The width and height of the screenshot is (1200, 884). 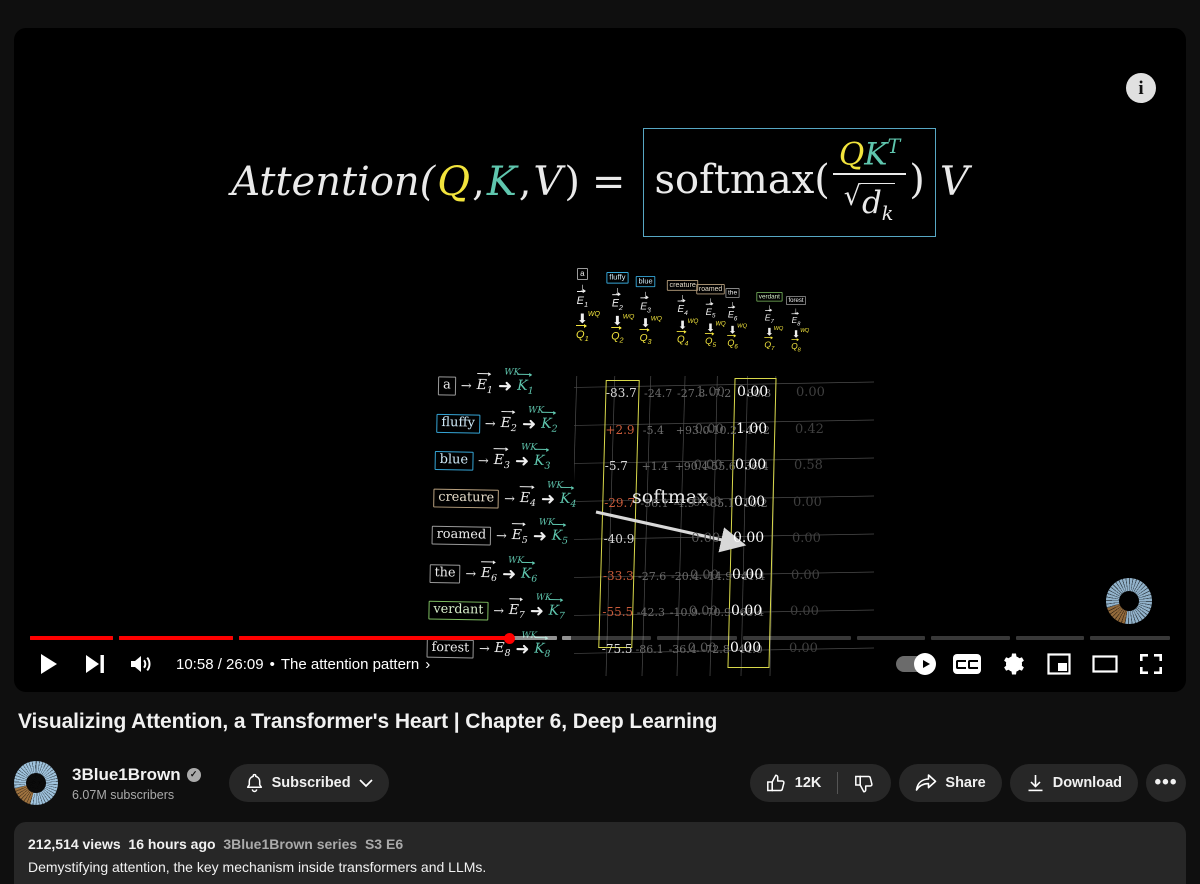 What do you see at coordinates (350, 664) in the screenshot?
I see `chapter-title: • The attention pattern ›` at bounding box center [350, 664].